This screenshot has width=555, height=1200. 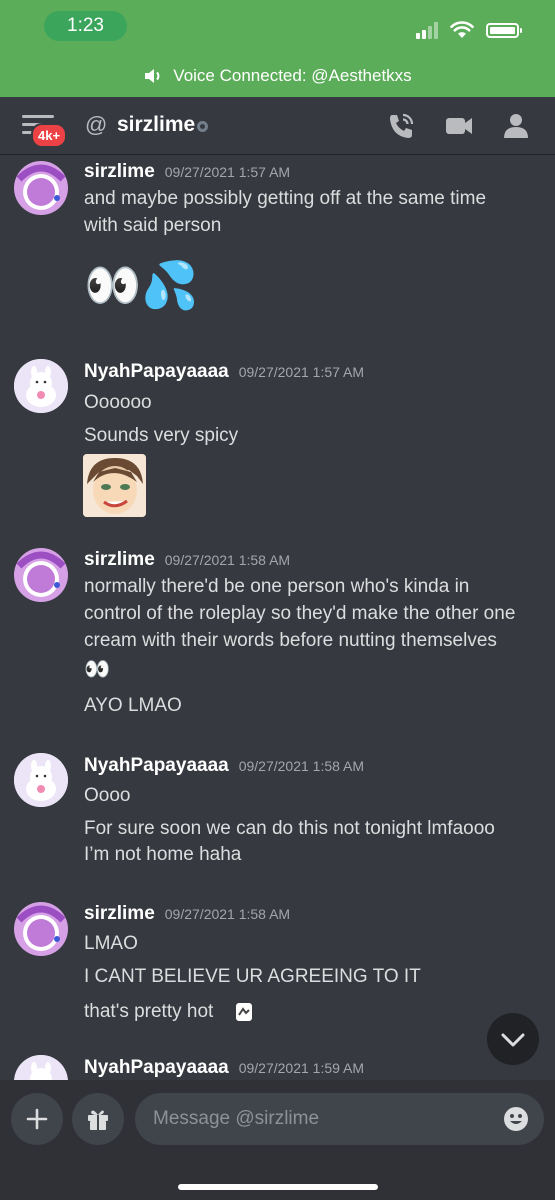 What do you see at coordinates (301, 1068) in the screenshot?
I see `timestamp: 09/27/2021 1:59 AM` at bounding box center [301, 1068].